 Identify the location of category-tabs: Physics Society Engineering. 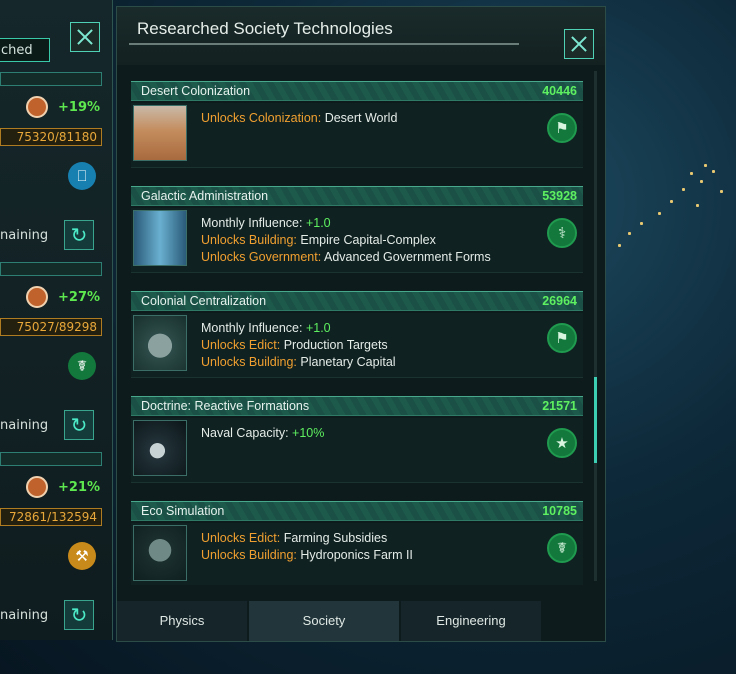
(361, 621).